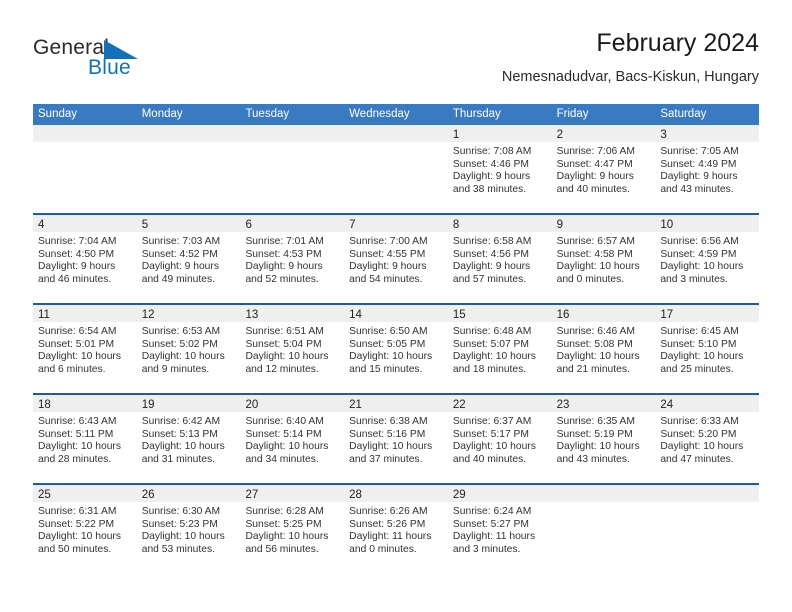  I want to click on sunrise-text: Sunrise: 7:03 AM, so click(181, 241).